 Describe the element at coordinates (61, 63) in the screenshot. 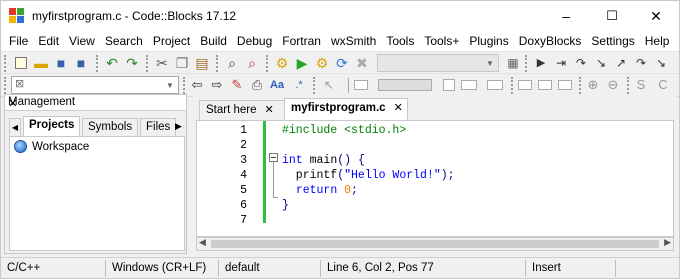

I see `save-icon: ■` at that location.